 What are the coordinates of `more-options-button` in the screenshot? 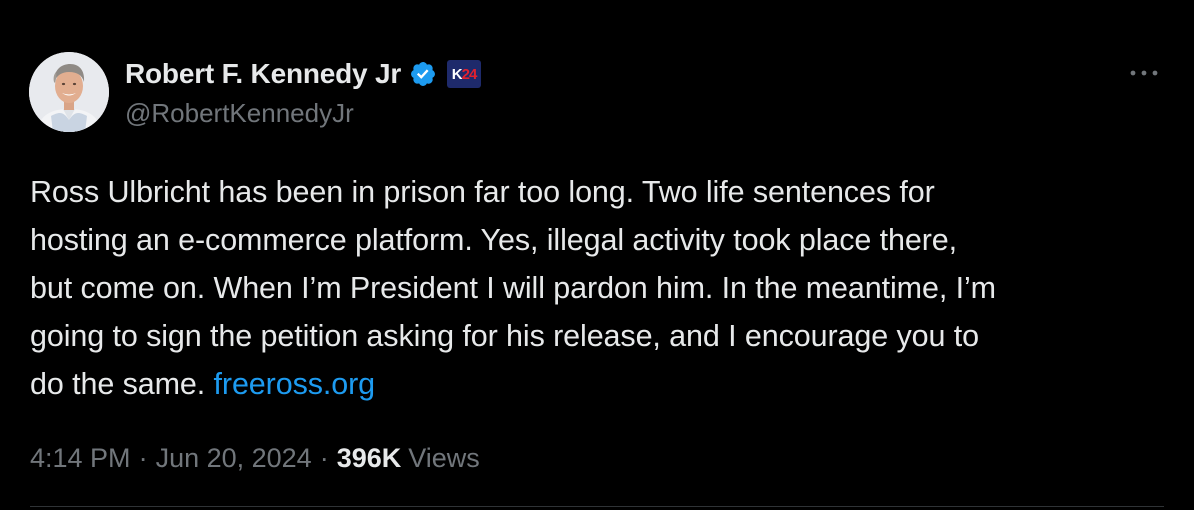 It's located at (1144, 73).